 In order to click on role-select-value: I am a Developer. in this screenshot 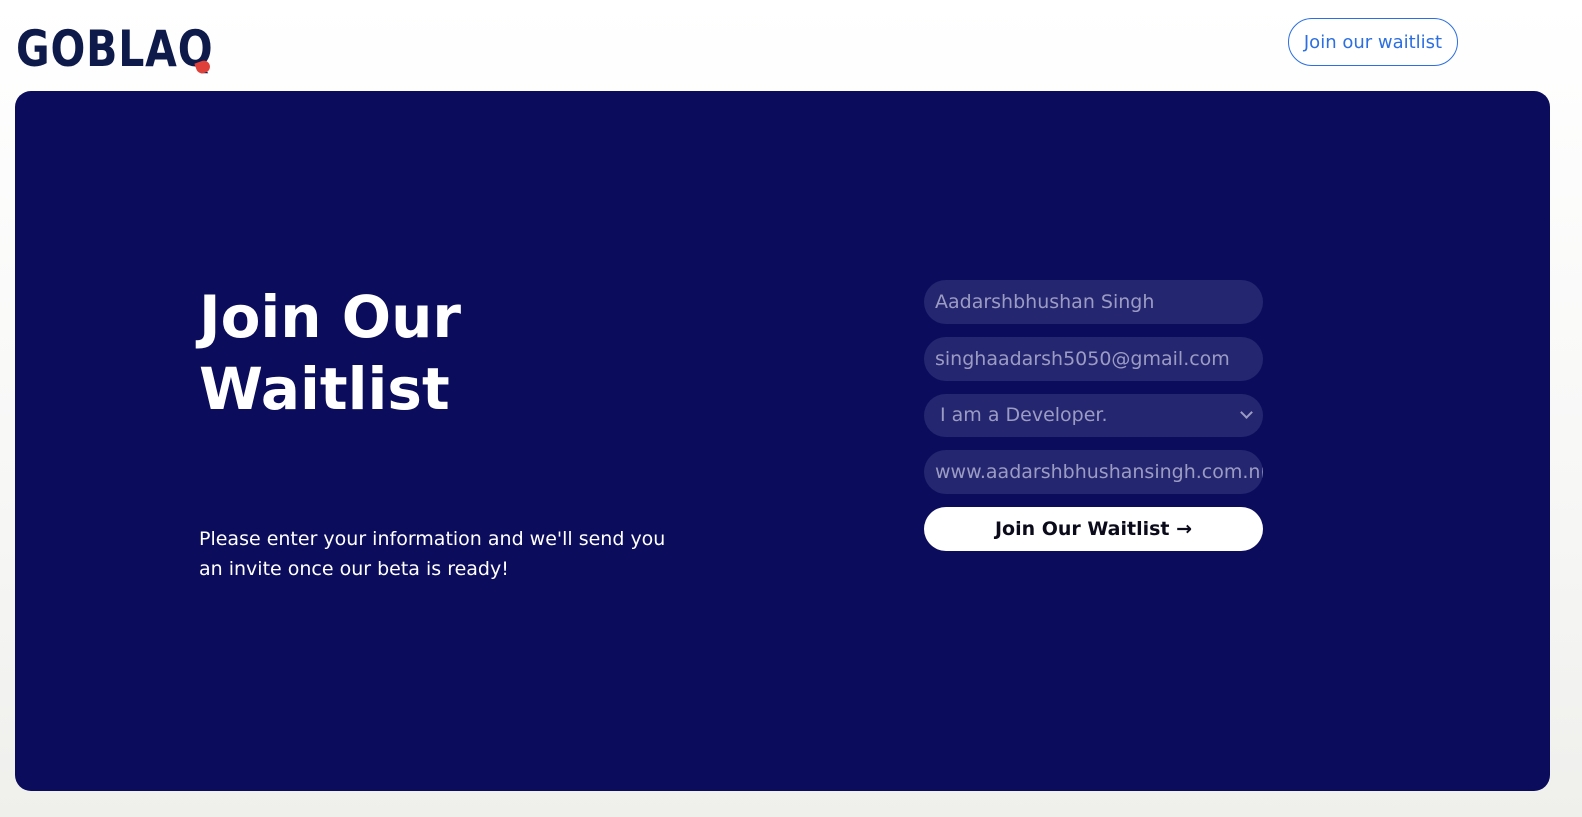, I will do `click(1024, 415)`.